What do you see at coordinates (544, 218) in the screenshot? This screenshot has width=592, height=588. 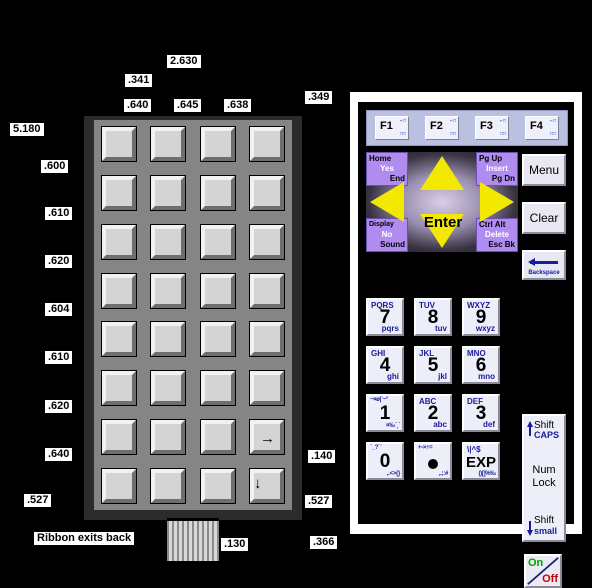 I see `clear-button: Clear` at bounding box center [544, 218].